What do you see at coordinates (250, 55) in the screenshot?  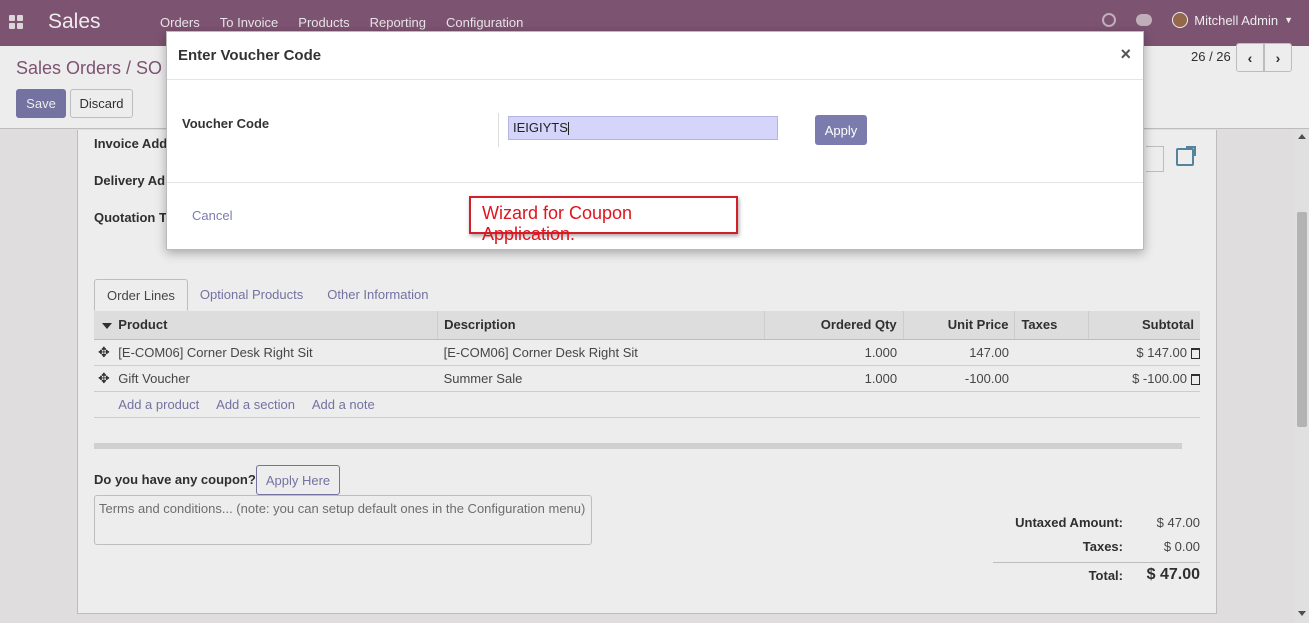 I see `dialog-title: Enter Voucher Code` at bounding box center [250, 55].